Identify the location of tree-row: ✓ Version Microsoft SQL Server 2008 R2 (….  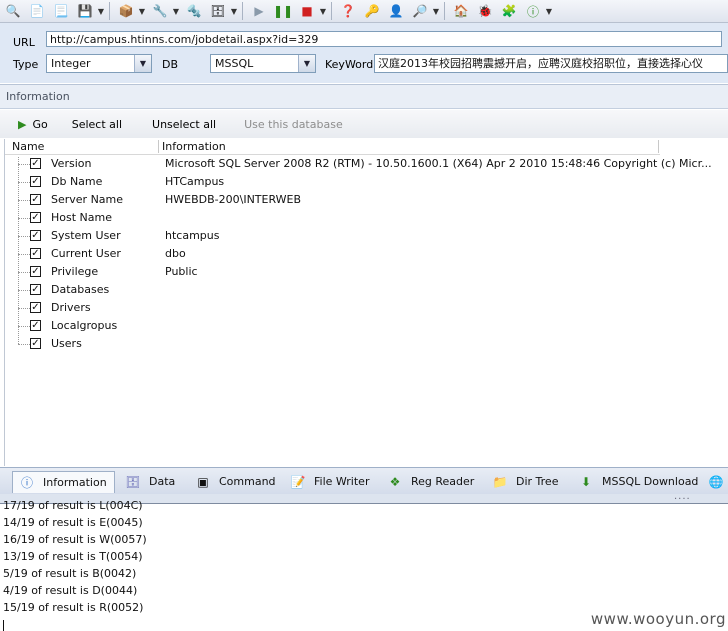
(358, 164).